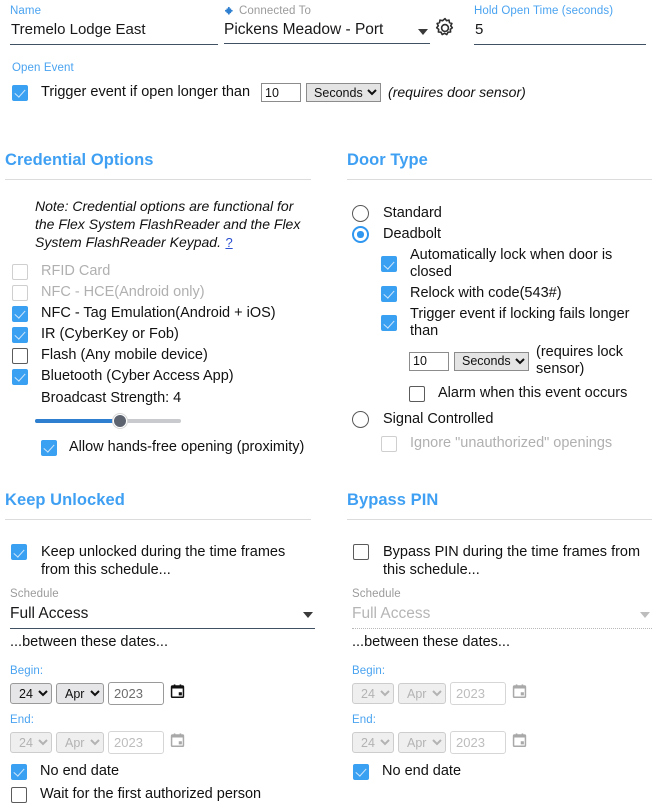 Image resolution: width=656 pixels, height=805 pixels. I want to click on puzzle-piece-icon, so click(229, 11).